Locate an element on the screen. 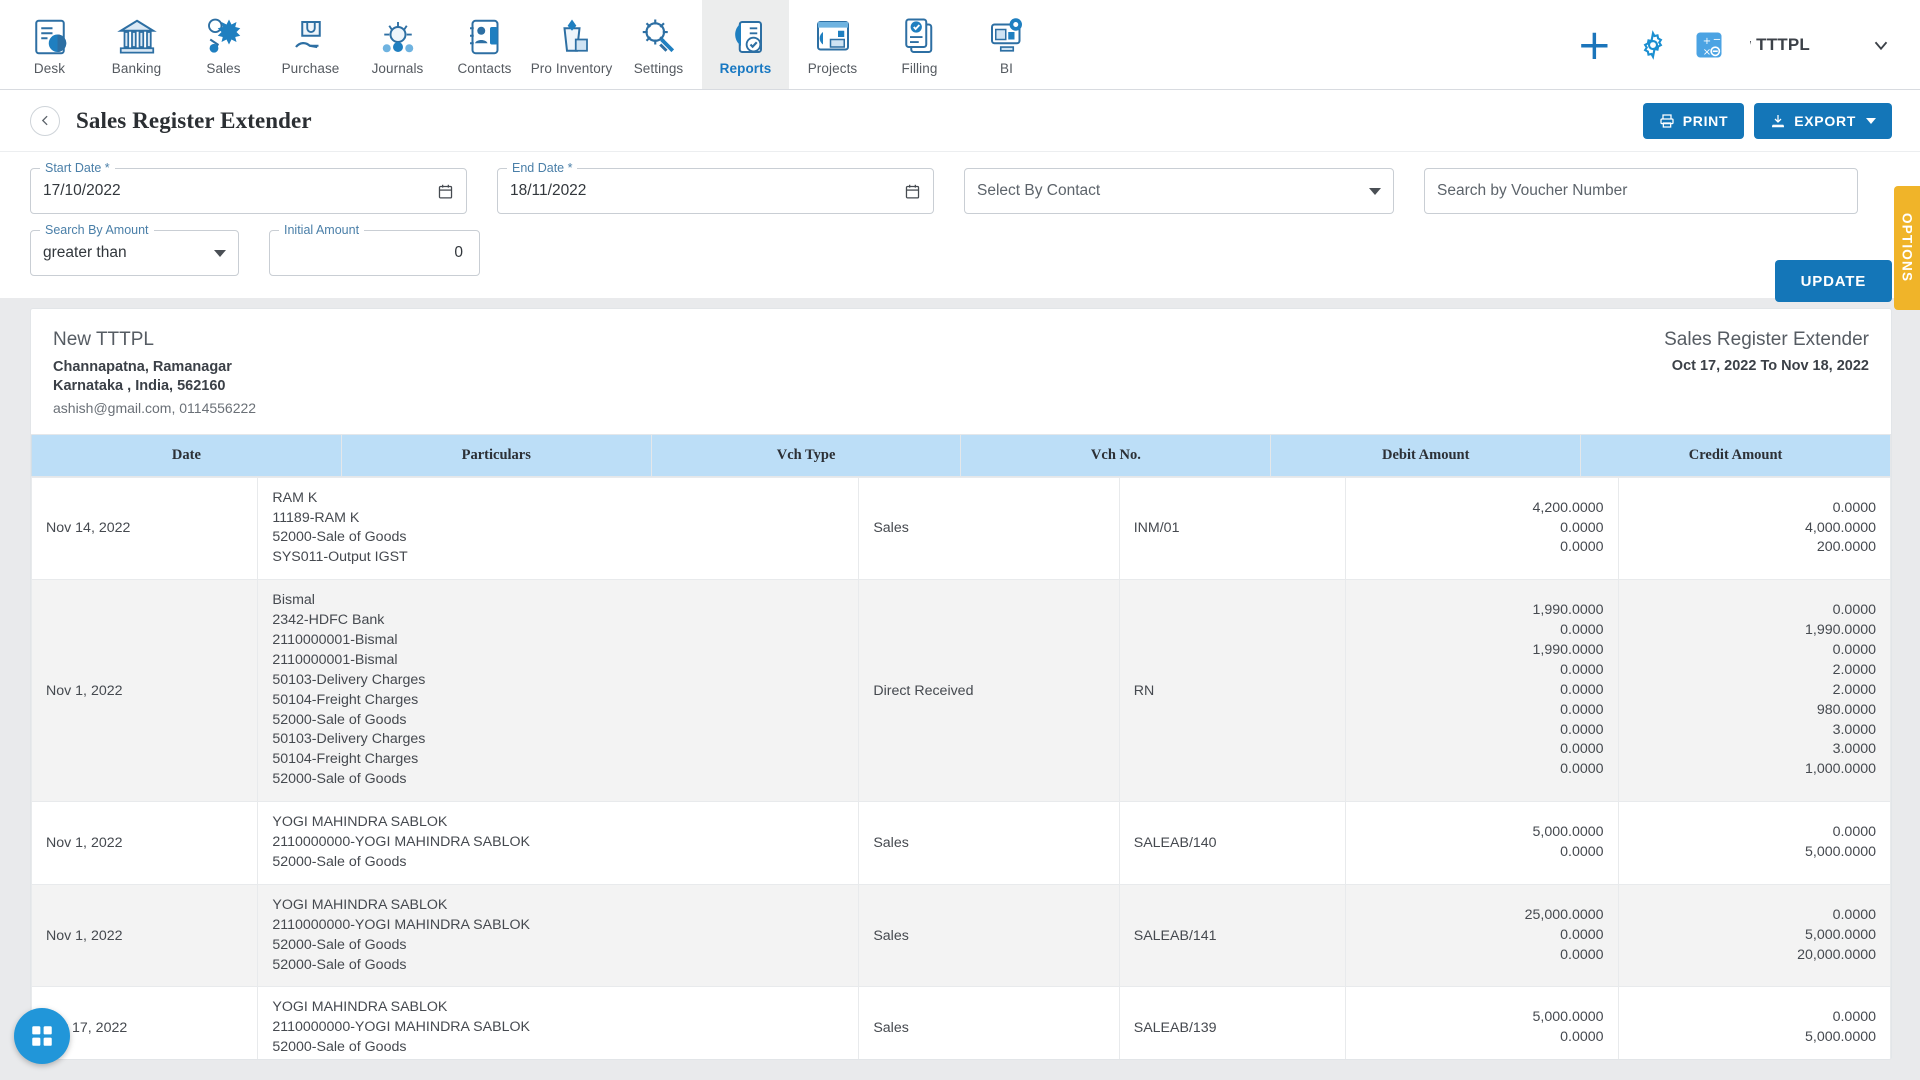  end-date-field: End Date * 18/11/2022 is located at coordinates (715, 187).